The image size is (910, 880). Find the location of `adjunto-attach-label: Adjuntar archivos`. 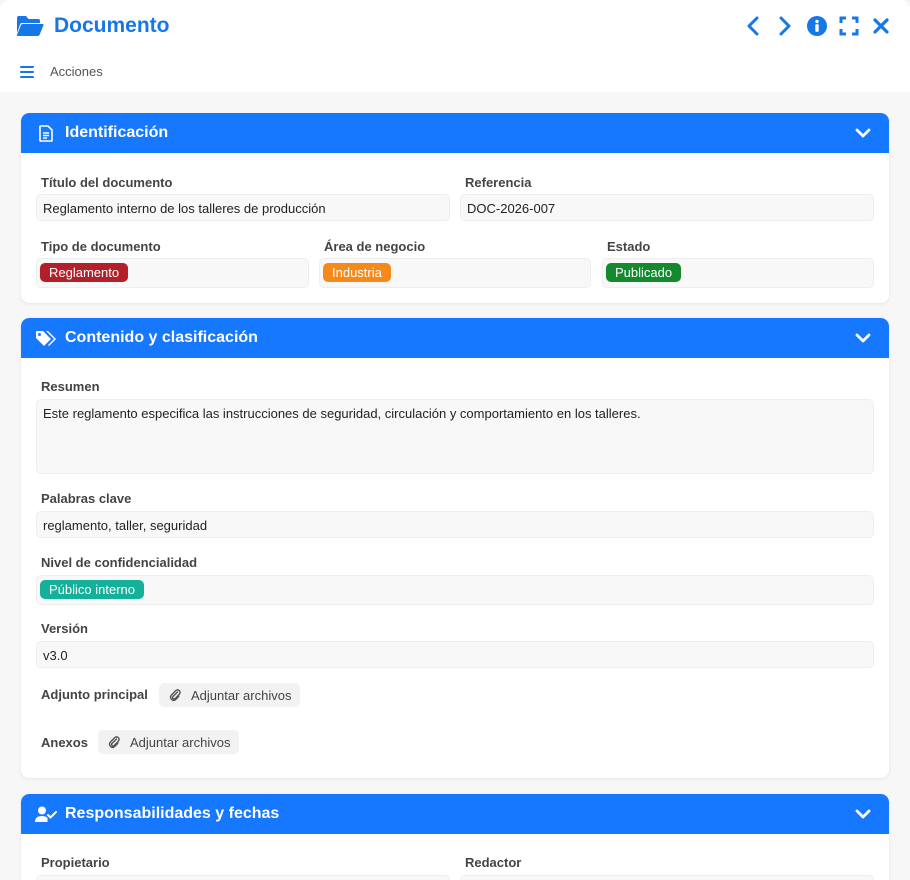

adjunto-attach-label: Adjuntar archivos is located at coordinates (241, 695).